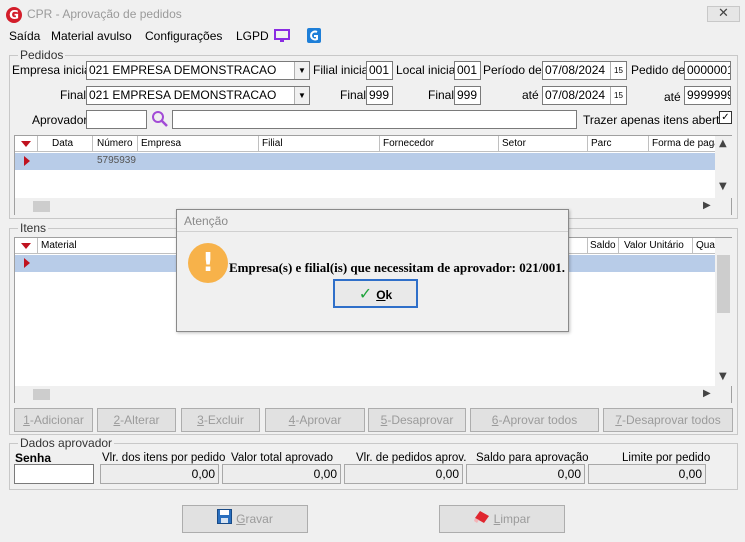 This screenshot has width=745, height=542. Describe the element at coordinates (140, 420) in the screenshot. I see `alterar-label: -Alterar` at that location.